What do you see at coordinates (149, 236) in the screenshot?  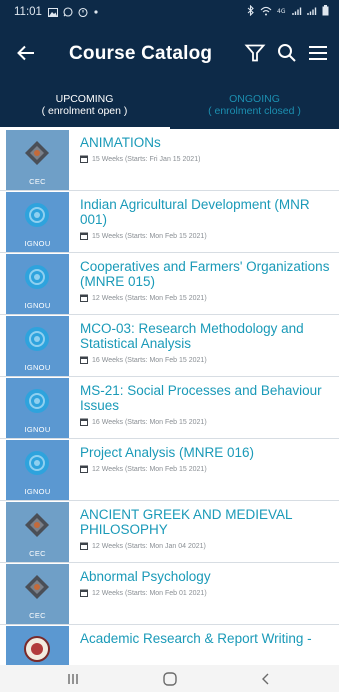 I see `course-duration: 15 Weeks (Starts: Mon Feb 15 2021)` at bounding box center [149, 236].